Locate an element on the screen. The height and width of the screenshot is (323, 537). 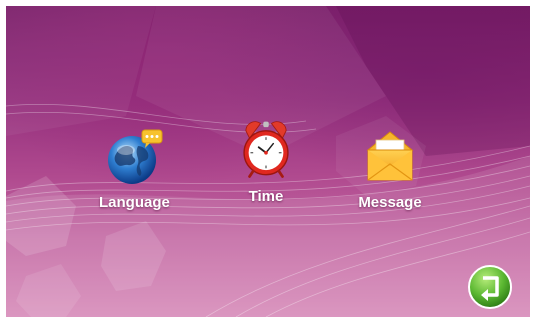
menu-item-label: Message is located at coordinates (390, 202).